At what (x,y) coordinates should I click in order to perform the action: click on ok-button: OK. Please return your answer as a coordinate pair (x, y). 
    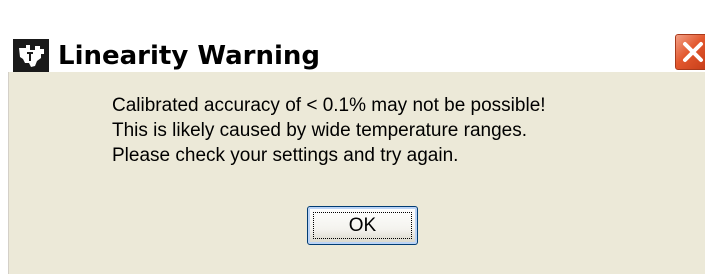
    Looking at the image, I should click on (362, 225).